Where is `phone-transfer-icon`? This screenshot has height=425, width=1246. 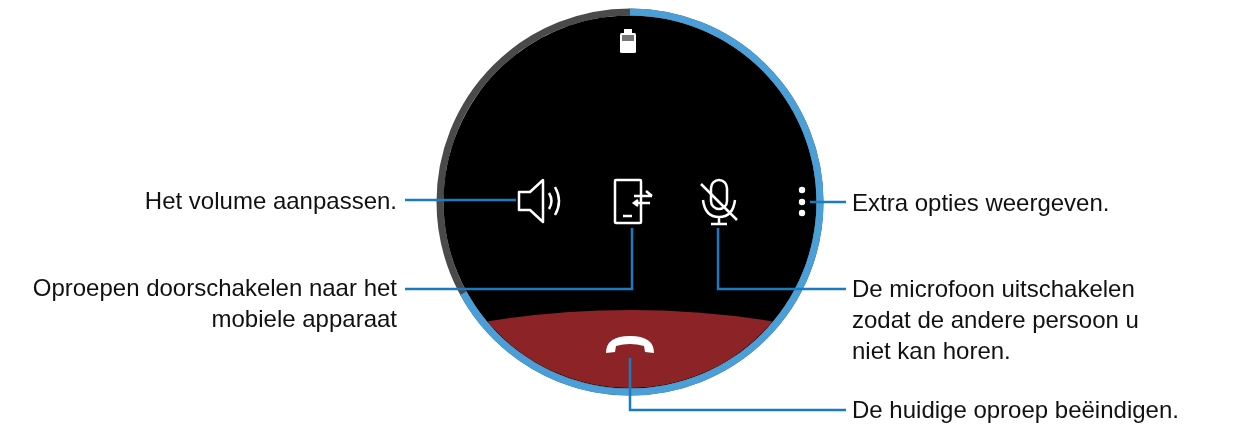
phone-transfer-icon is located at coordinates (633, 201).